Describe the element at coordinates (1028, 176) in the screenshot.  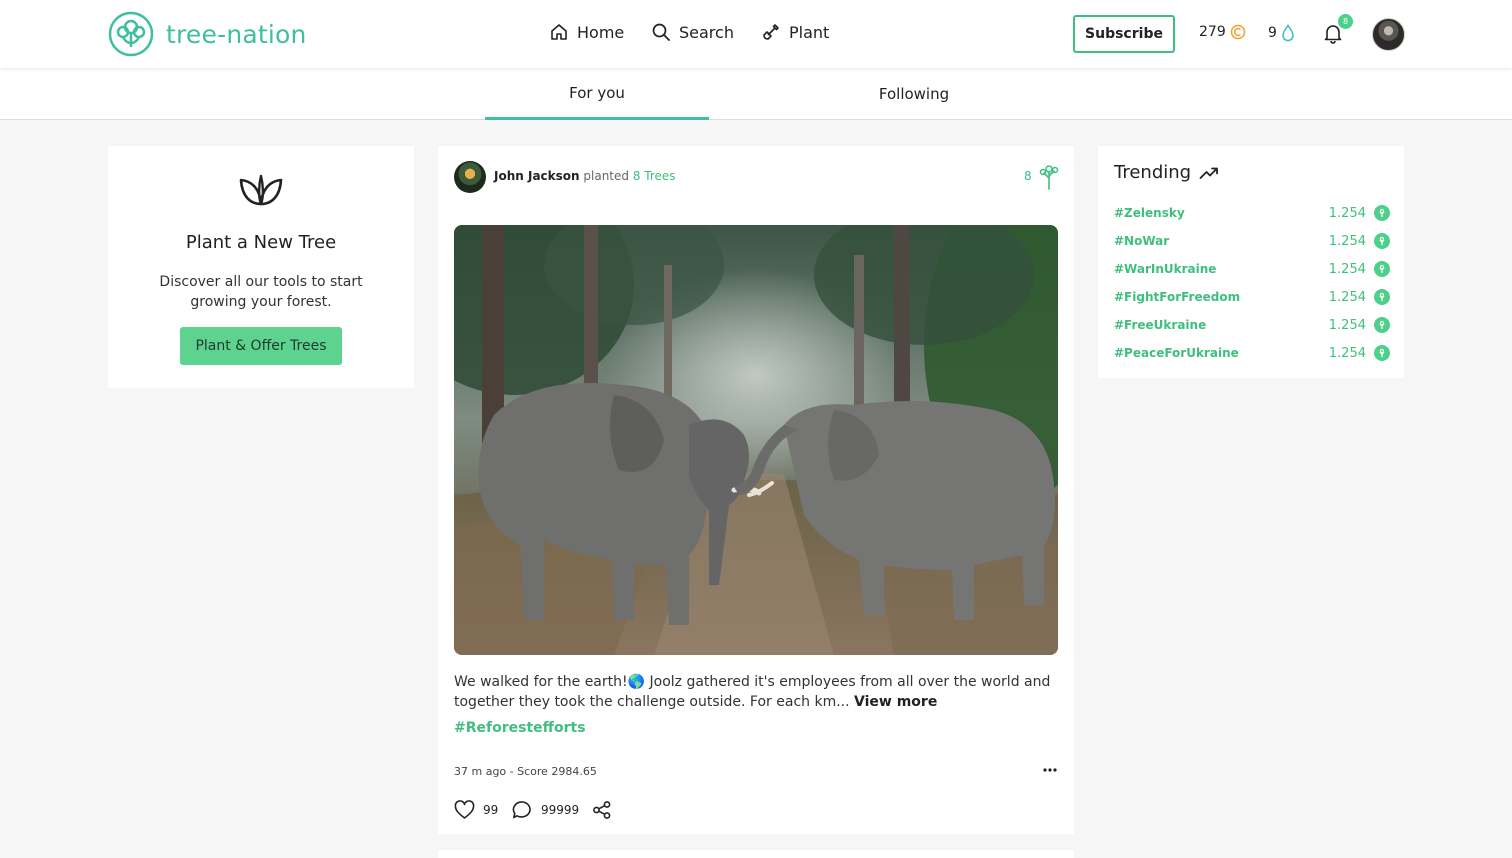
I see `post-tree-count: 8` at that location.